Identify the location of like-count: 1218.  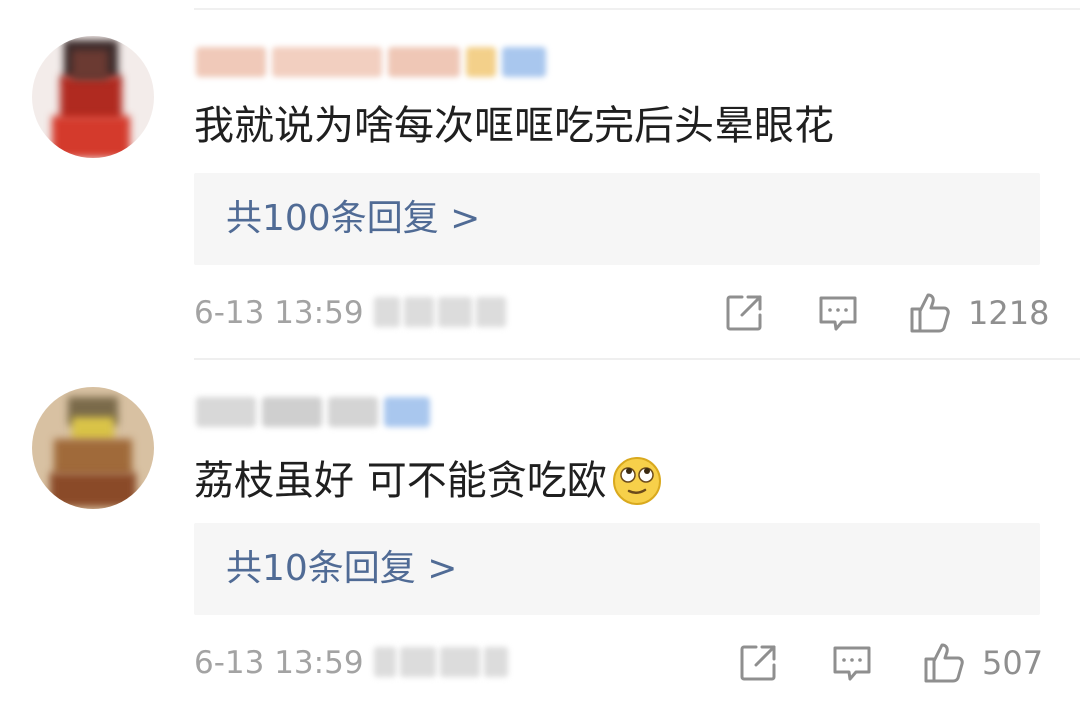
(1009, 313).